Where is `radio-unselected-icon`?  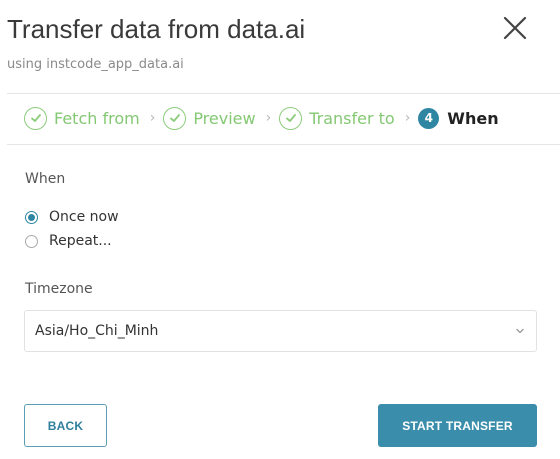 radio-unselected-icon is located at coordinates (31, 241).